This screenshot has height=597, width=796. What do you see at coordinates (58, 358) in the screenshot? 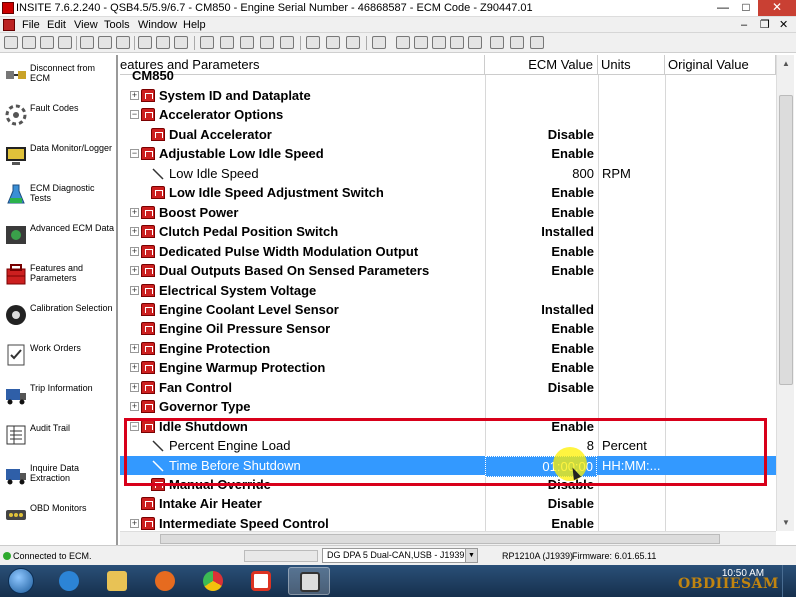
I see `sidebar-item-work-orders: Work Orders` at bounding box center [58, 358].